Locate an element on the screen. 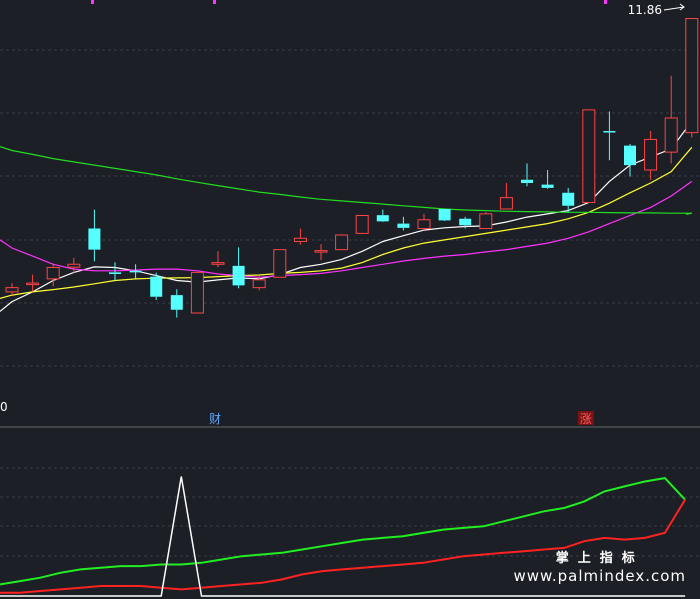 The height and width of the screenshot is (599, 700). watermark: 掌上指标 www.palmindex.com is located at coordinates (599, 568).